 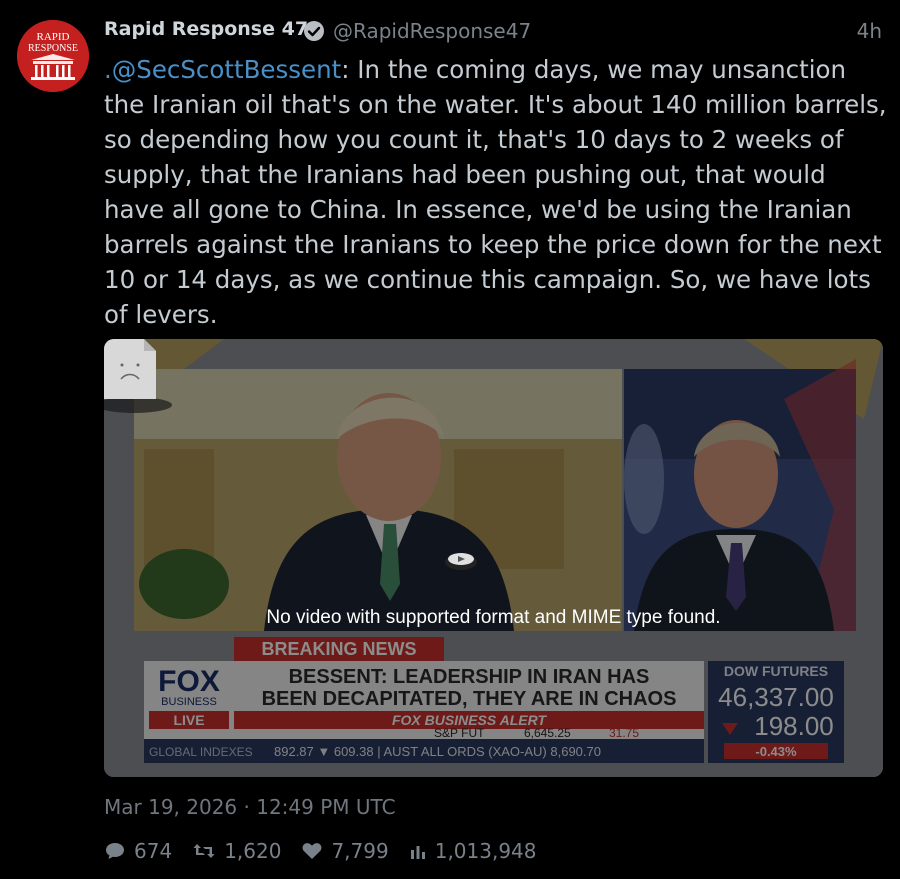 I want to click on views-button: 1,013,948, so click(x=473, y=851).